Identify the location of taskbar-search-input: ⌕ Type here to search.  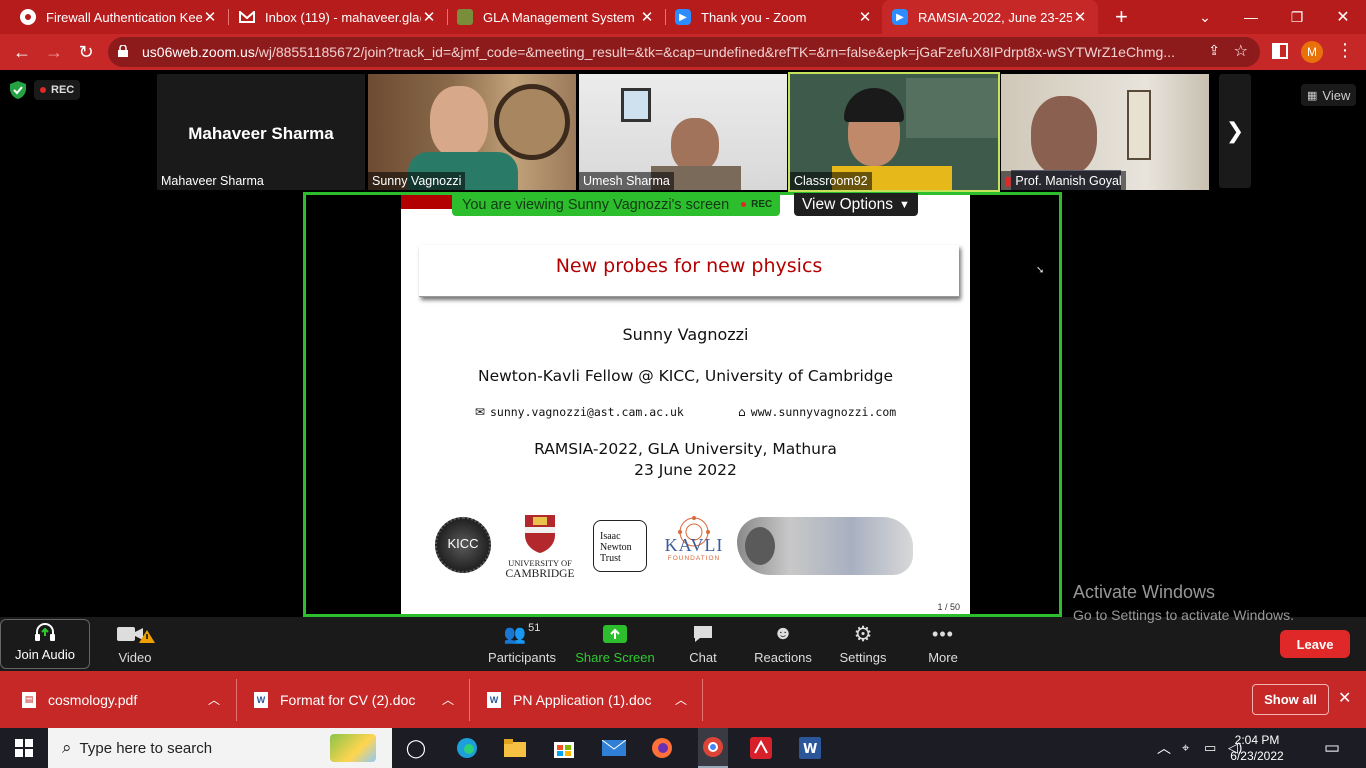
(220, 748).